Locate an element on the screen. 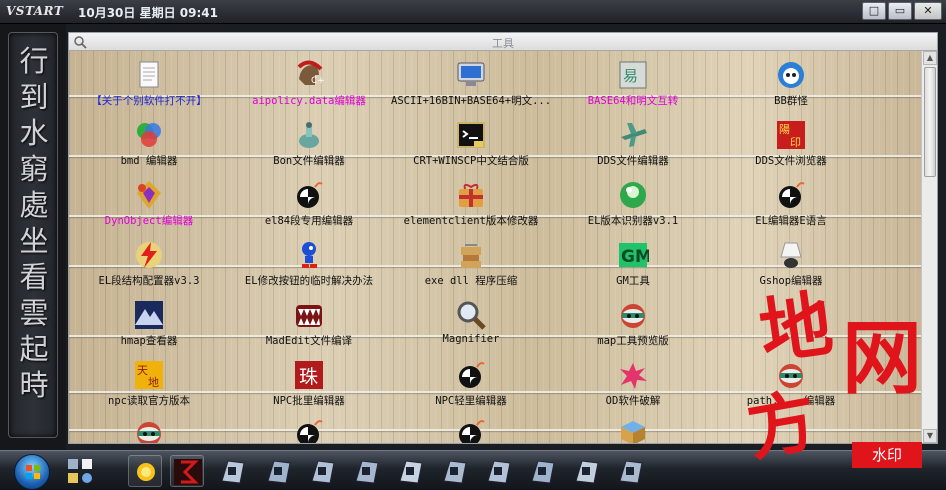 Image resolution: width=946 pixels, height=490 pixels. tool-label: exe dll 程序压缩 is located at coordinates (471, 281).